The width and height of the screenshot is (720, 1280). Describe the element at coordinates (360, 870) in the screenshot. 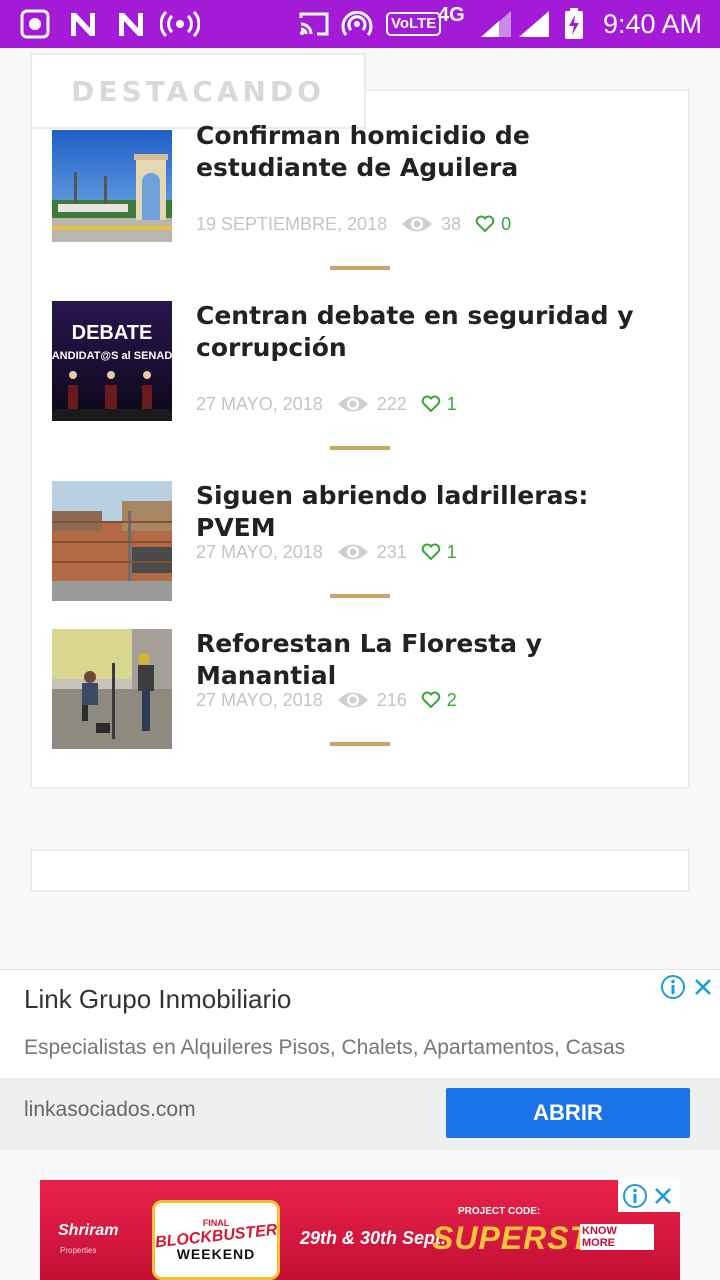

I see `empty-widget` at that location.